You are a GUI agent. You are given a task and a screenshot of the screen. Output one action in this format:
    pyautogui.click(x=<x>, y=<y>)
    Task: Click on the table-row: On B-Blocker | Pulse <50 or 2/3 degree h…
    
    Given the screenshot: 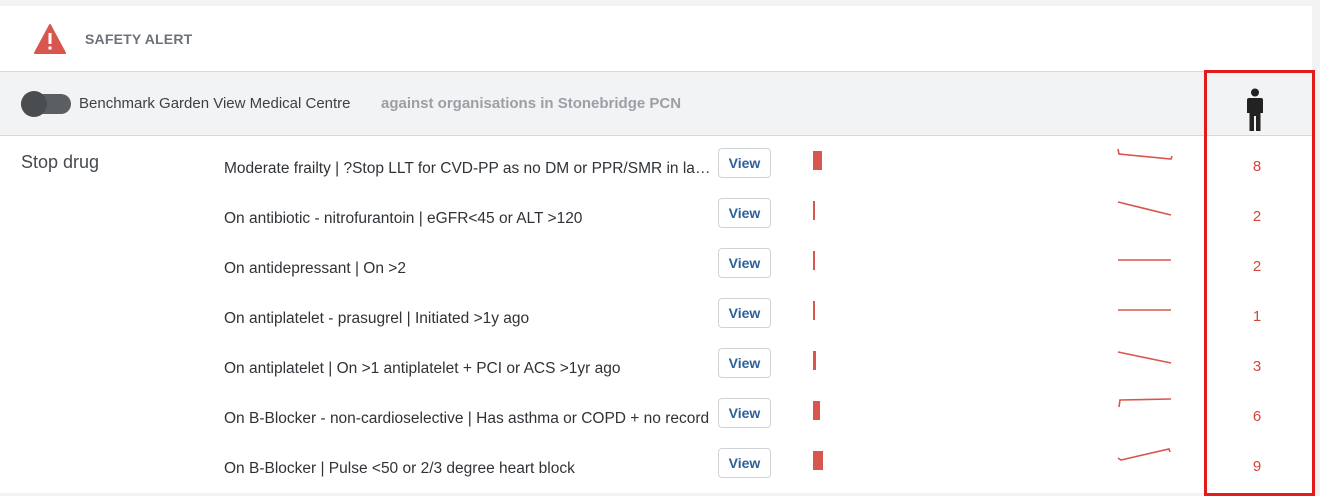 What is the action you would take?
    pyautogui.click(x=656, y=471)
    